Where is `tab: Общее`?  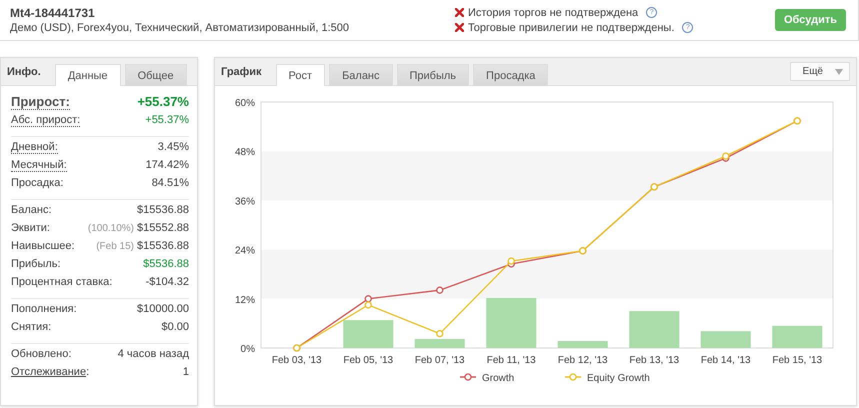
tab: Общее is located at coordinates (155, 75).